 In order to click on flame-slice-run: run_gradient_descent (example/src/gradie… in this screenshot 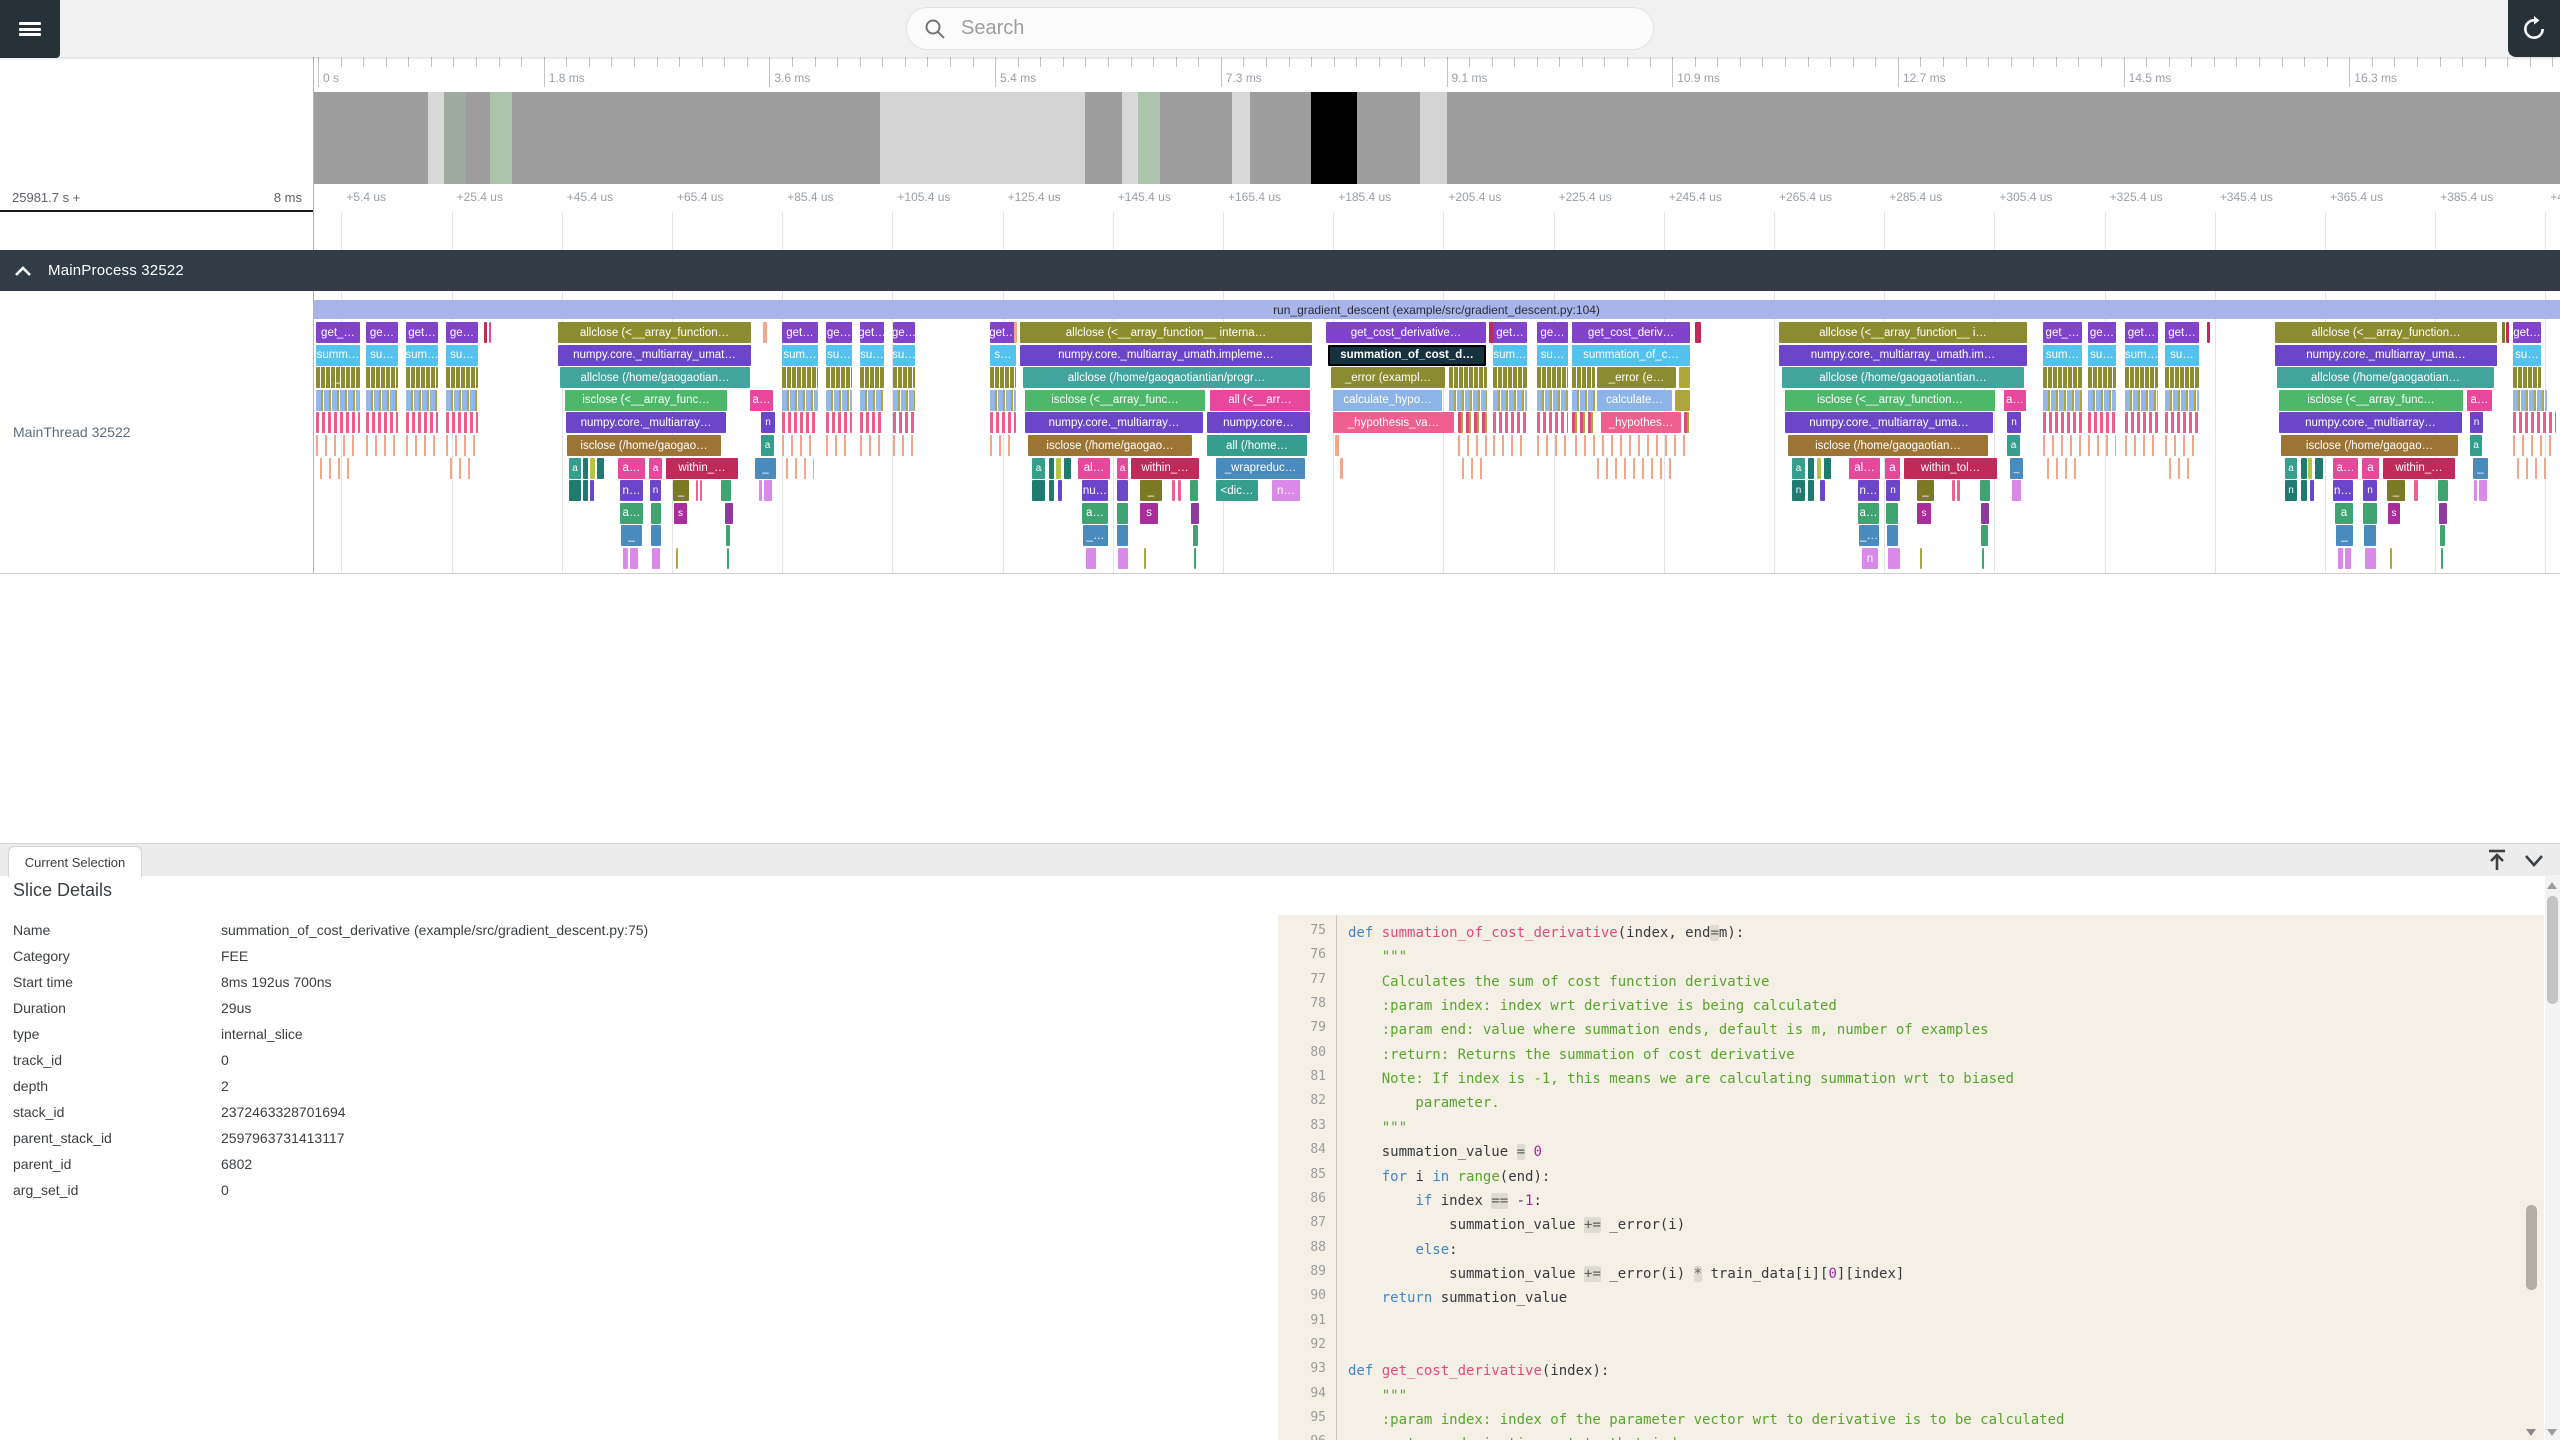, I will do `click(1436, 309)`.